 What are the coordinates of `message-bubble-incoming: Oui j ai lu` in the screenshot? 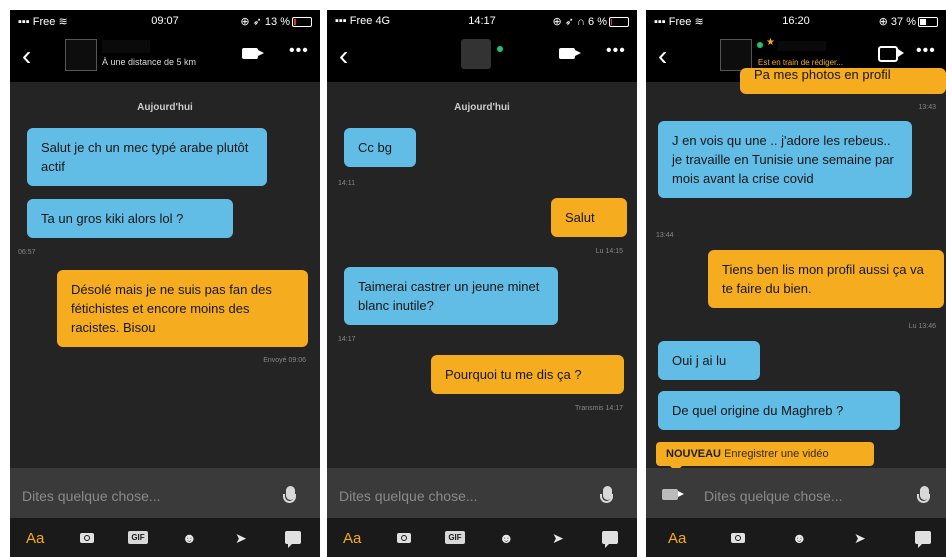 It's located at (709, 360).